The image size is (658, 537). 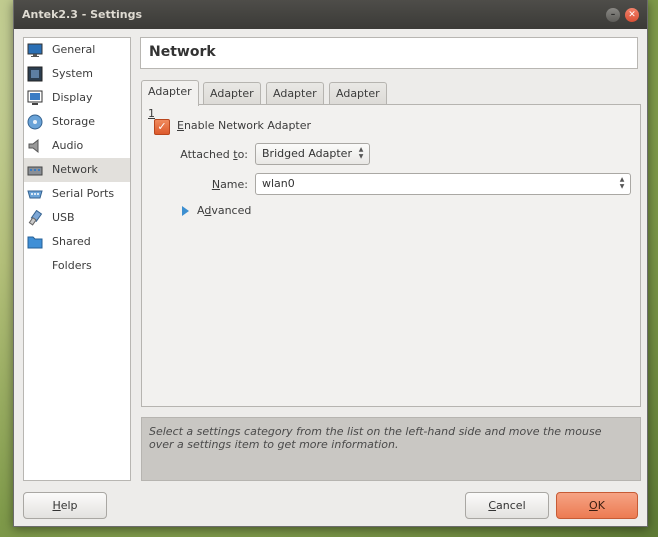 I want to click on cancel-button: Cancel, so click(x=507, y=505).